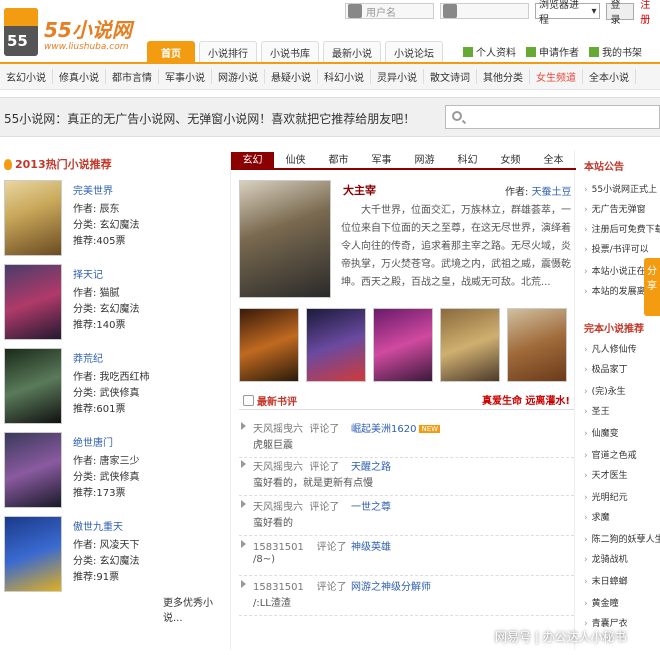  Describe the element at coordinates (610, 454) in the screenshot. I see `complete-item: 官道之色戒` at that location.